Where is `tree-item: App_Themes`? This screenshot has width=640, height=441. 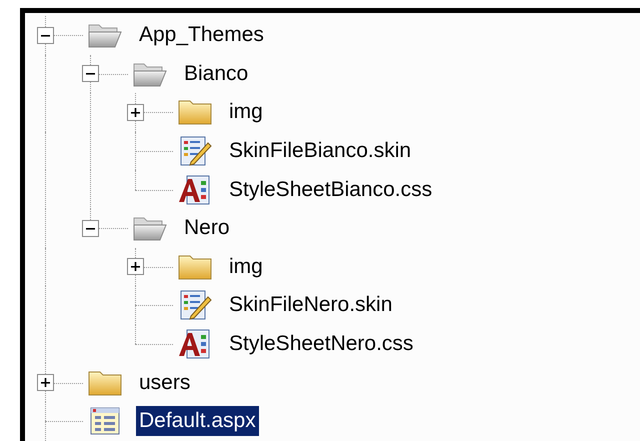
tree-item: App_Themes is located at coordinates (201, 35).